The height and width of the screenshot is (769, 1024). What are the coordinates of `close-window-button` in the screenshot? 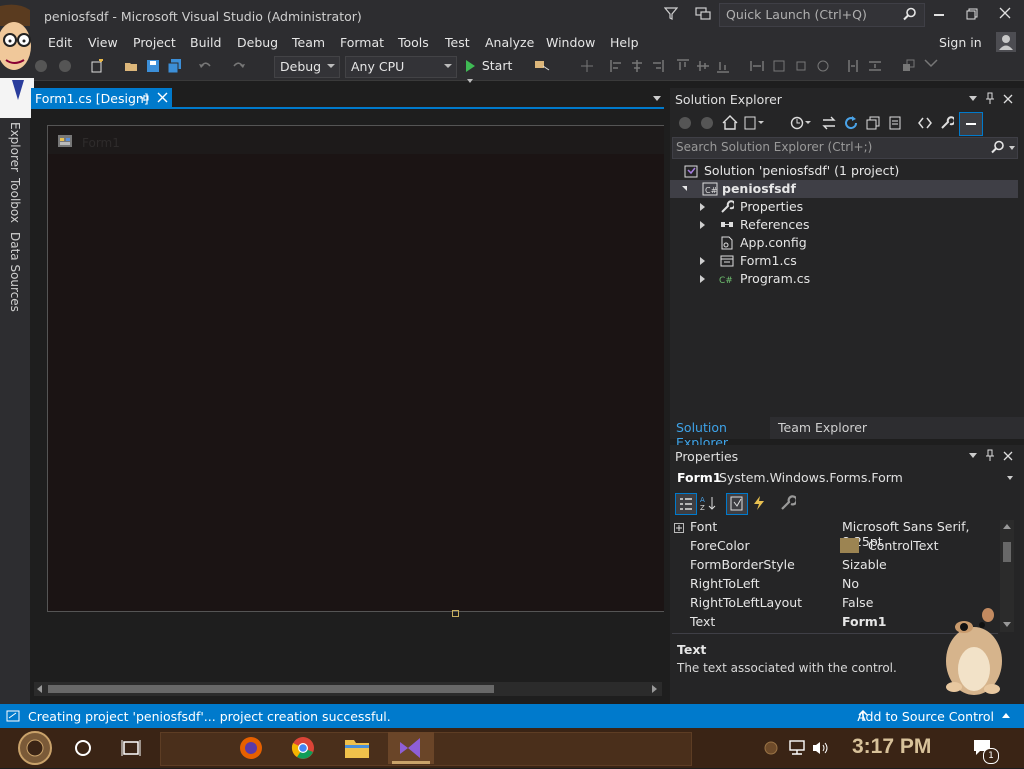 It's located at (1005, 14).